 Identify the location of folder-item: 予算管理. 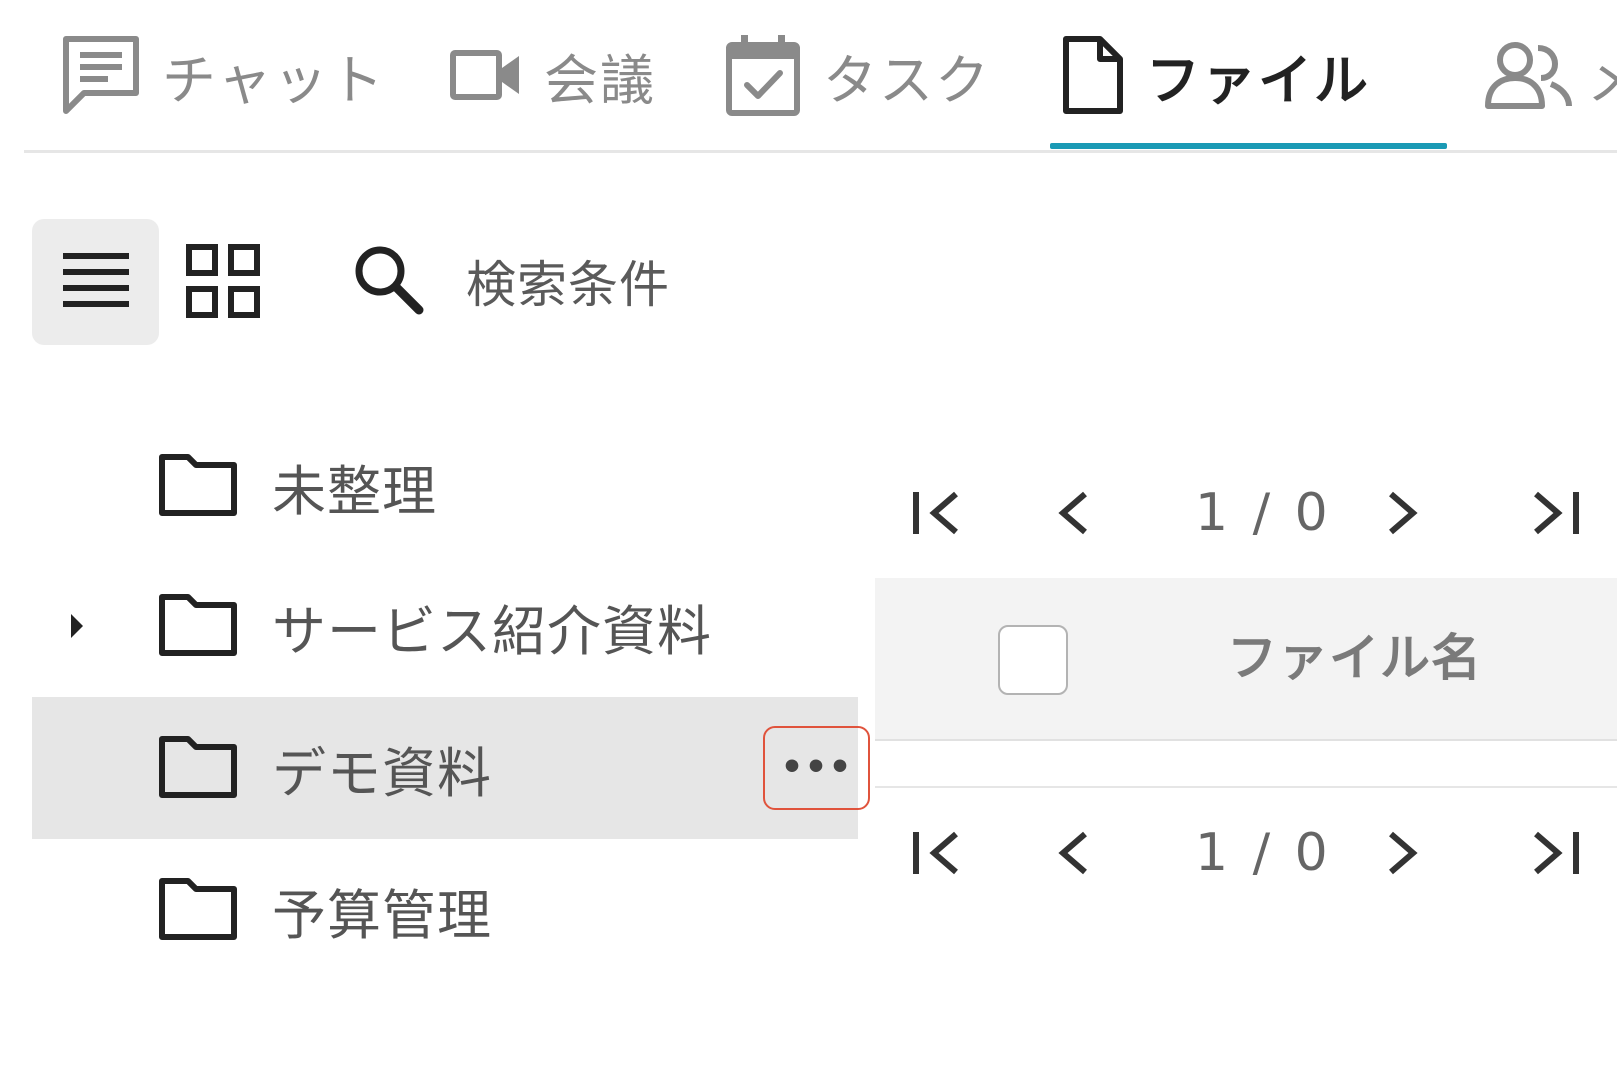
(445, 910).